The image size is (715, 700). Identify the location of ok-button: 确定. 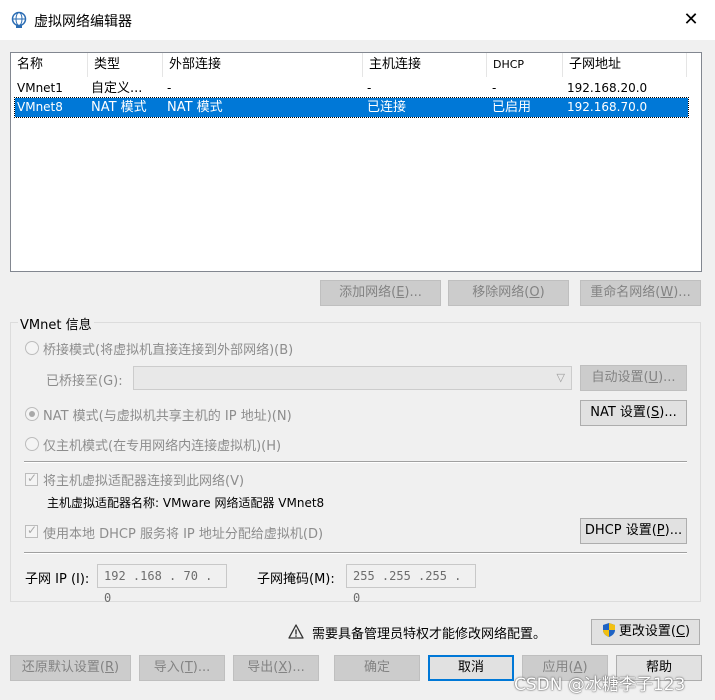
(377, 668).